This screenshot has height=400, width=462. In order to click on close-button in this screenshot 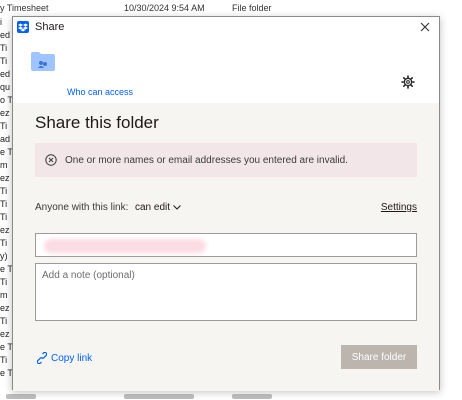, I will do `click(425, 27)`.